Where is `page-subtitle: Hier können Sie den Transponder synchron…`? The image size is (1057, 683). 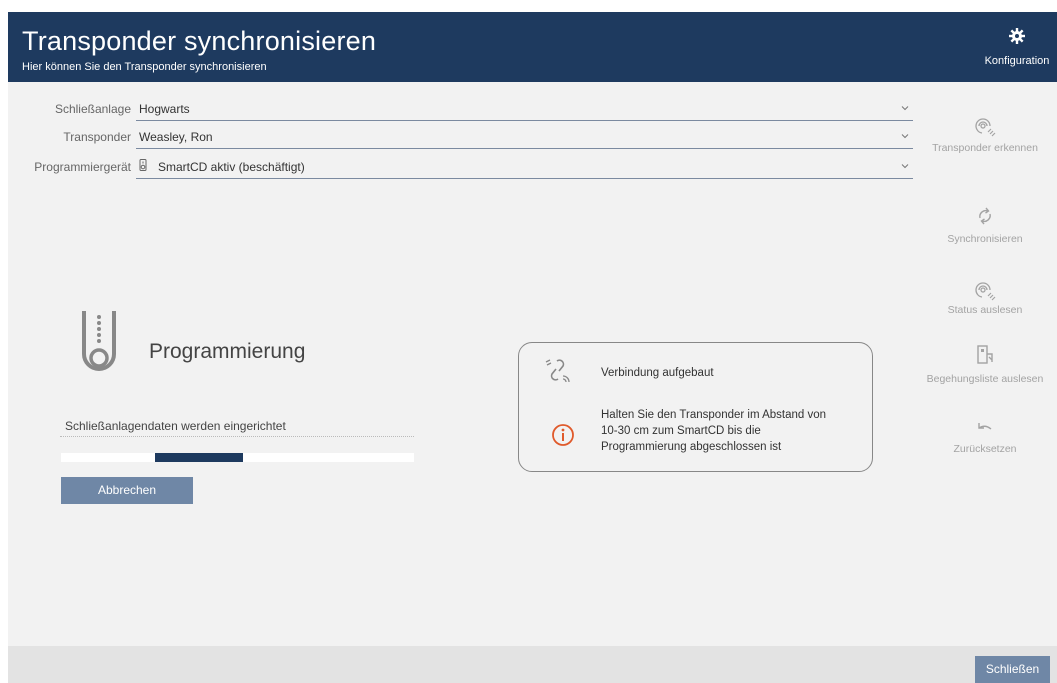 page-subtitle: Hier können Sie den Transponder synchron… is located at coordinates (144, 67).